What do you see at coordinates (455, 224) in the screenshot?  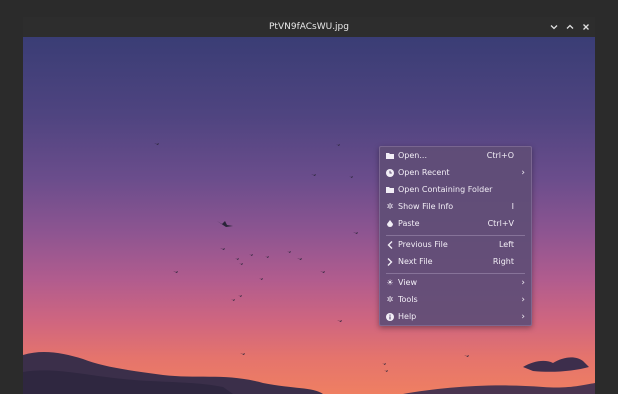 I see `menu-item-paste: Paste Ctrl+V` at bounding box center [455, 224].